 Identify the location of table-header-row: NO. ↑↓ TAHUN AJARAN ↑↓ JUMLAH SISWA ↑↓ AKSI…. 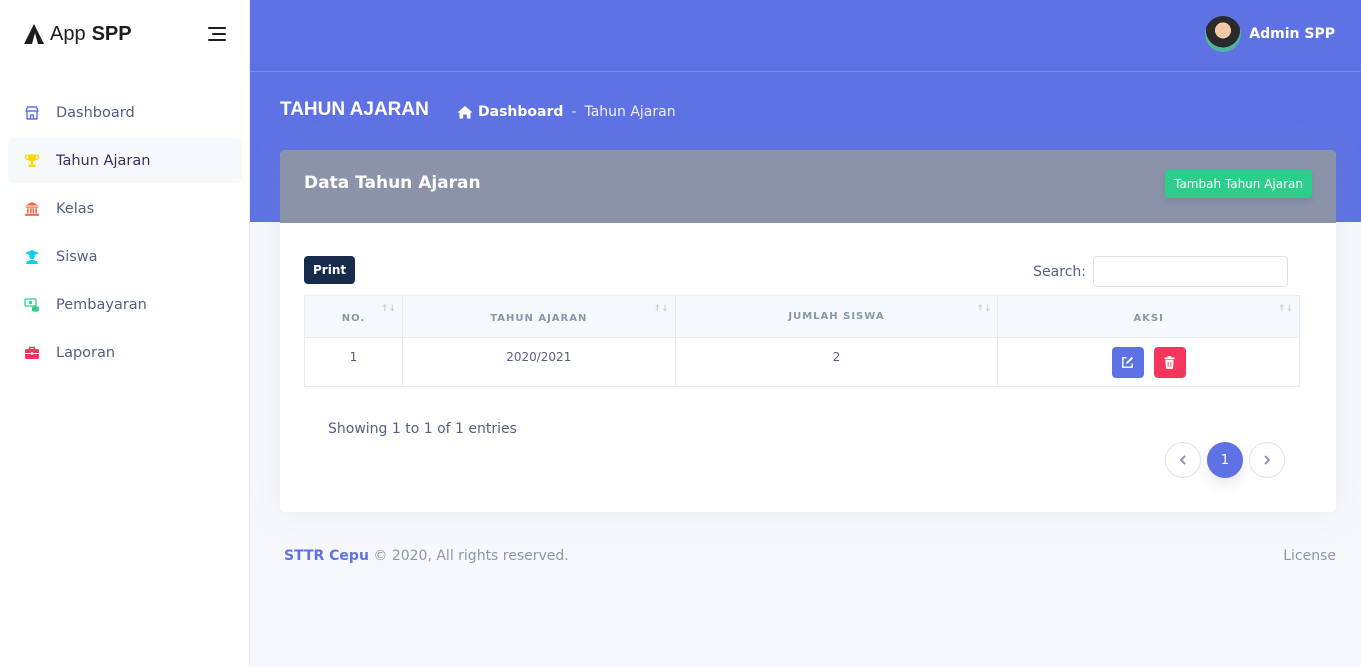
(802, 316).